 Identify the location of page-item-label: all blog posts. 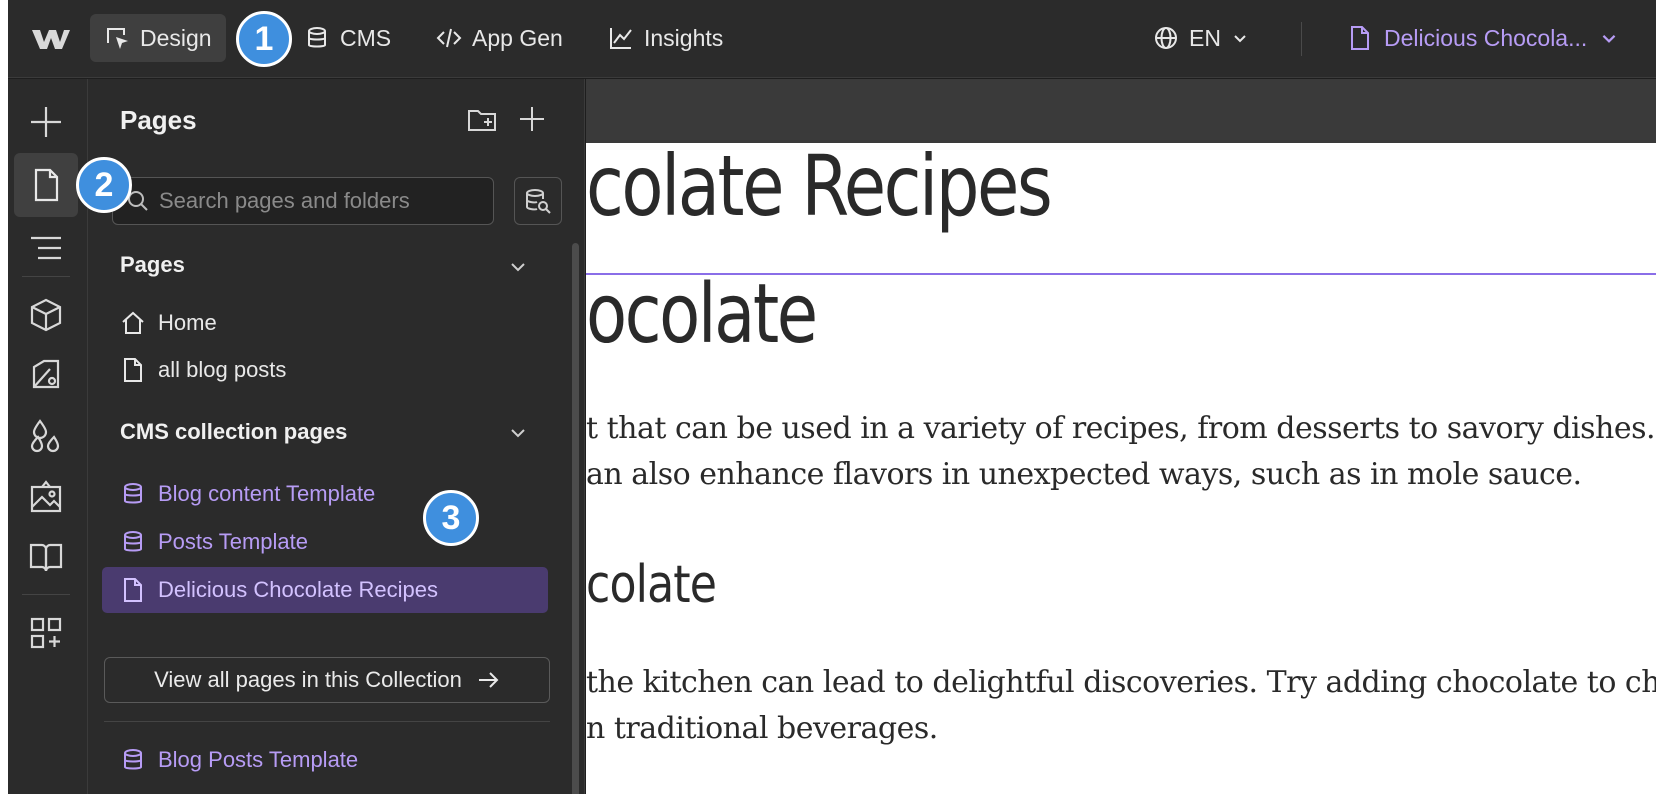
(222, 369).